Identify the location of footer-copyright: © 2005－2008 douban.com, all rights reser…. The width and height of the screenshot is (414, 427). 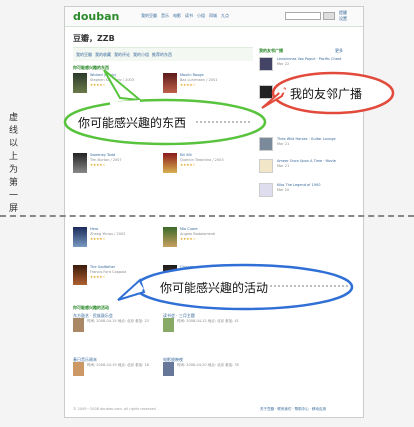
(114, 409).